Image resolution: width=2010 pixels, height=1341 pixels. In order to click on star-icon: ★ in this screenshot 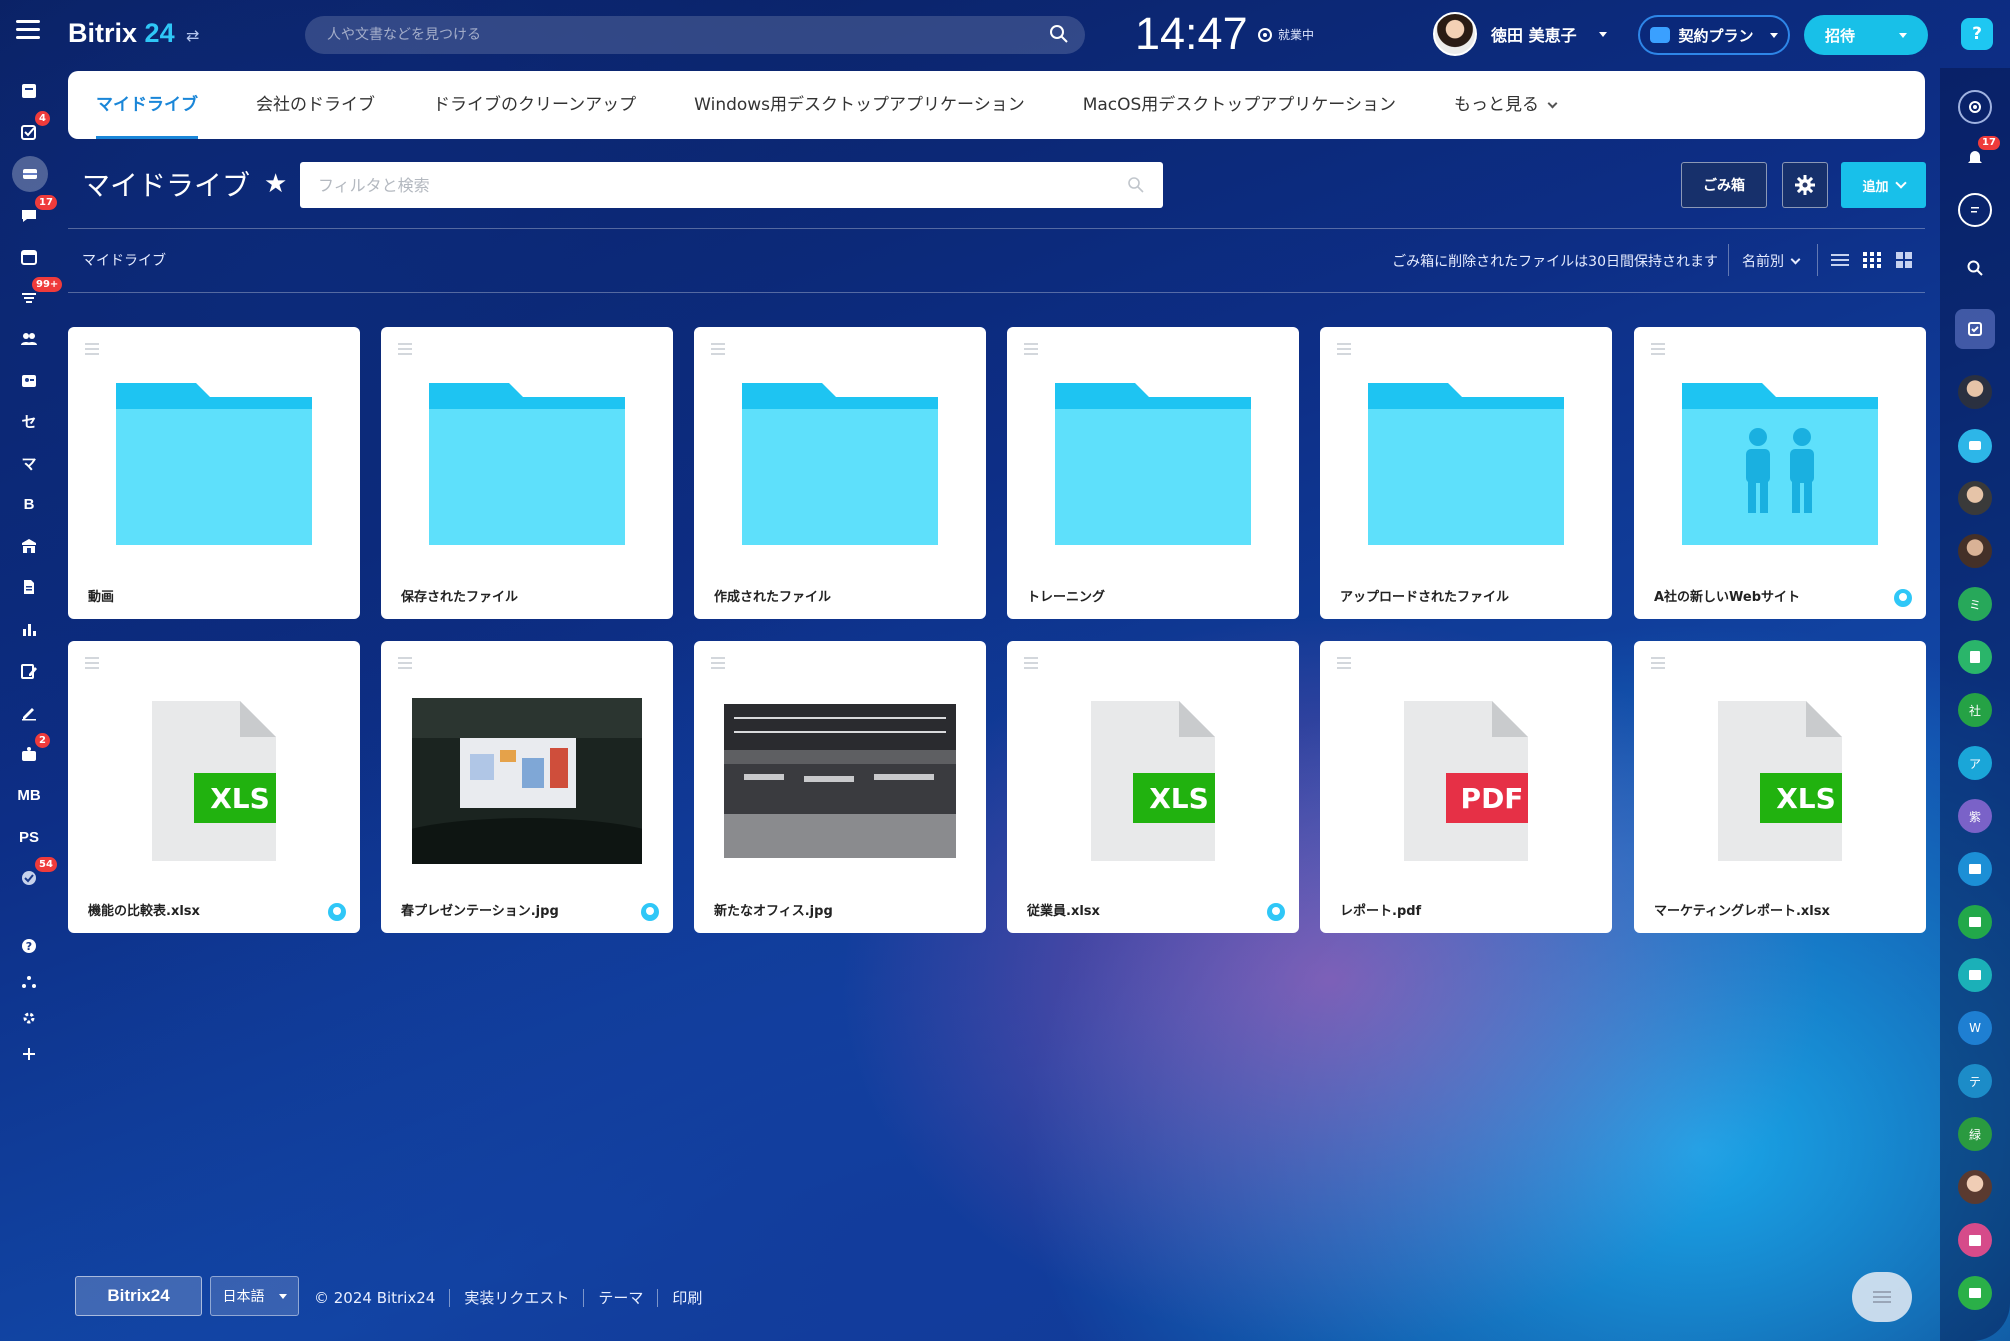, I will do `click(275, 184)`.